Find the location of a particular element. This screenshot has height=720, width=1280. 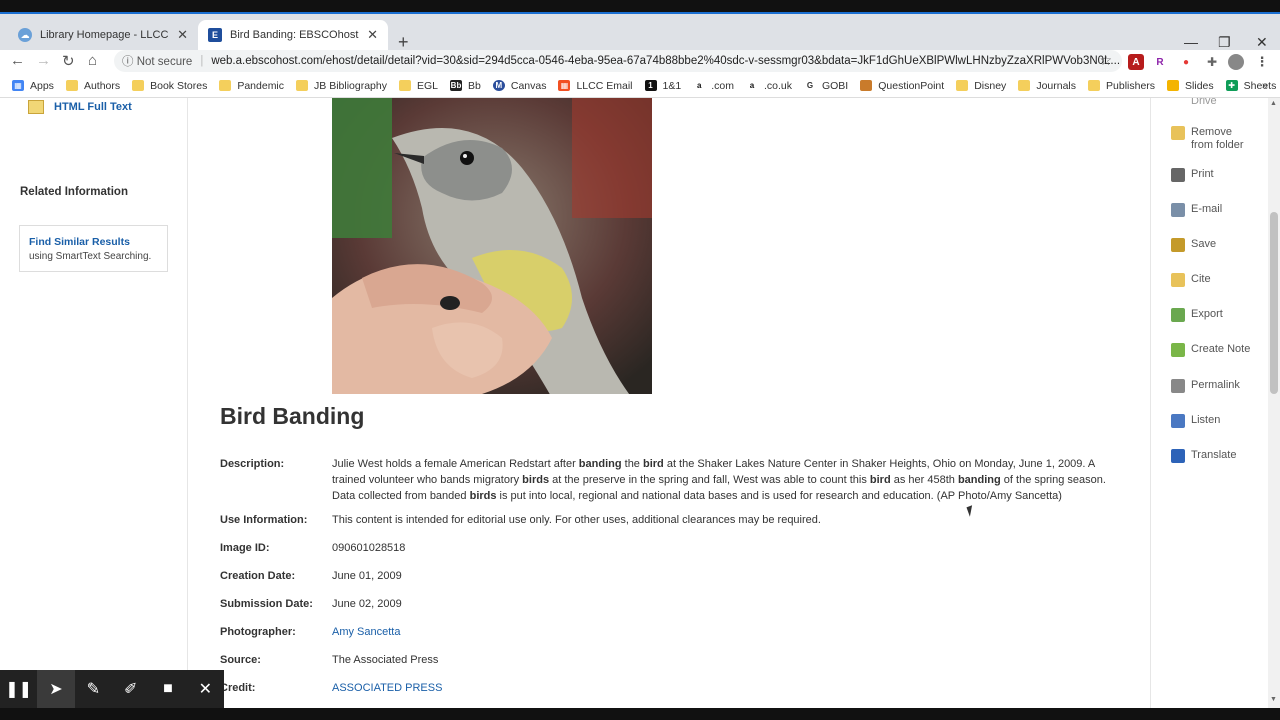

html-full-text-label: HTML Full Text is located at coordinates (93, 107).